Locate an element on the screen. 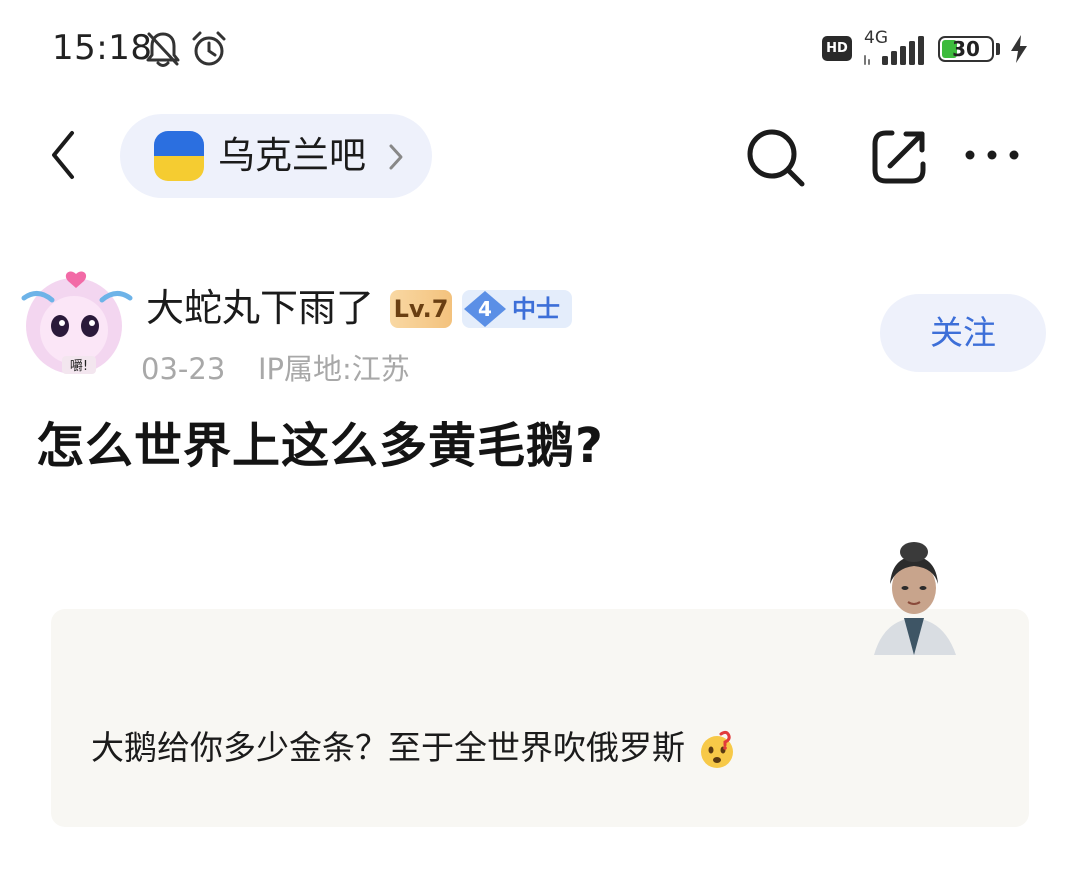 This screenshot has width=1080, height=887. back-button is located at coordinates (65, 155).